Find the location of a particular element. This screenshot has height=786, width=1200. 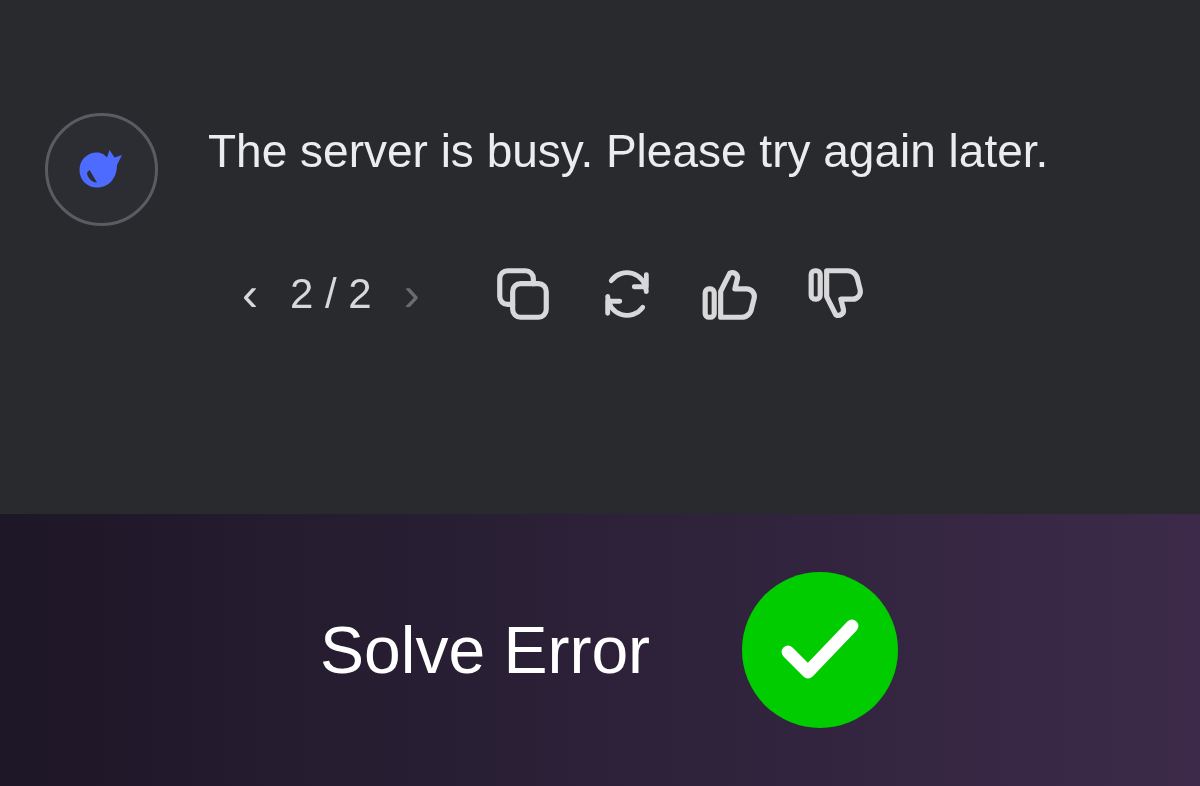

previous-button: ‹ is located at coordinates (250, 293).